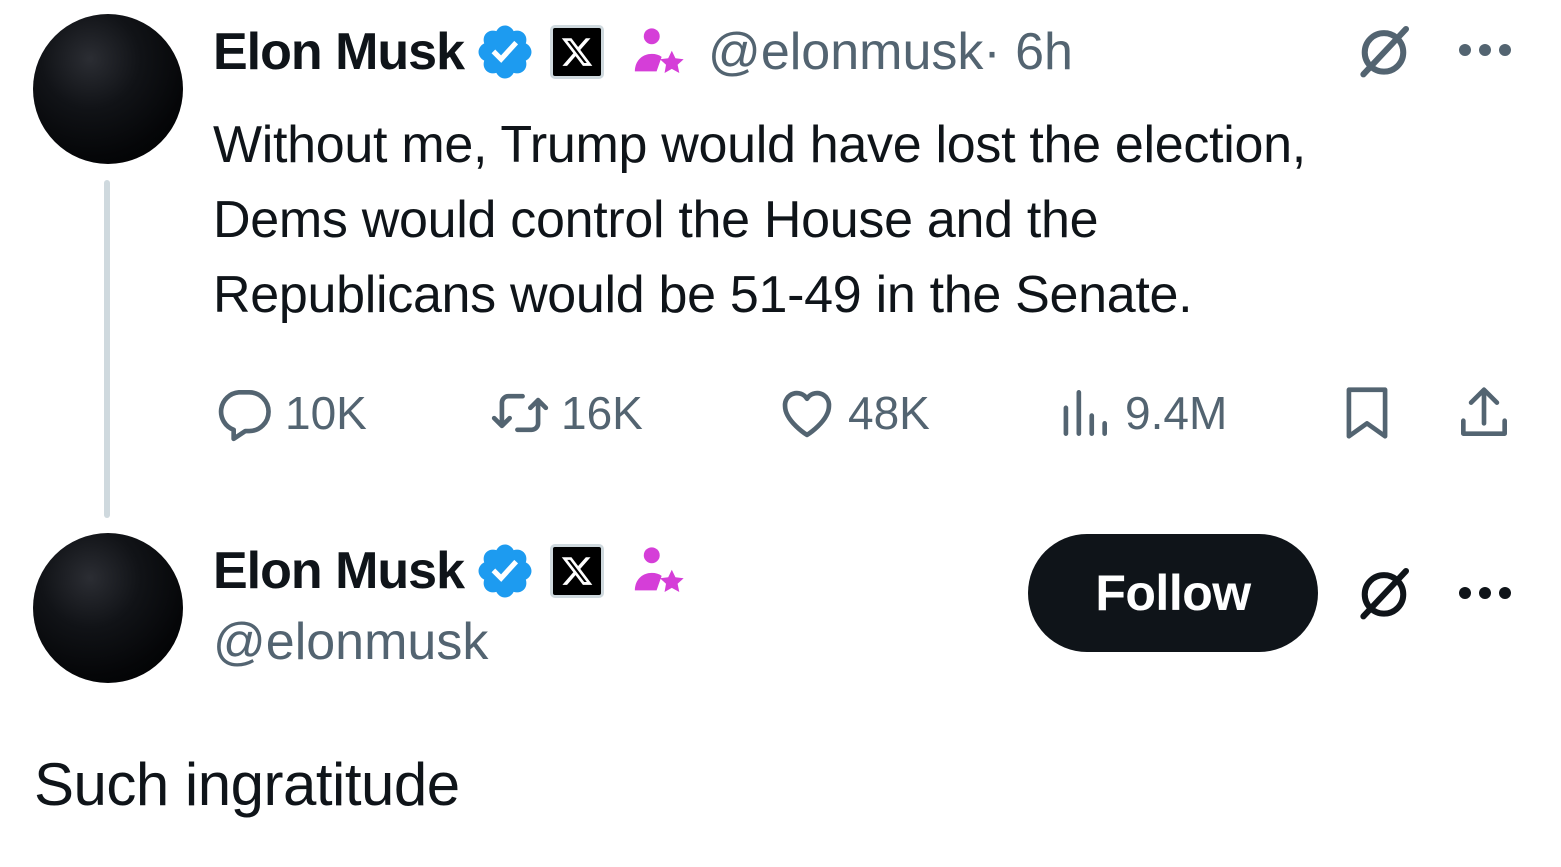  What do you see at coordinates (520, 413) in the screenshot?
I see `repost-icon` at bounding box center [520, 413].